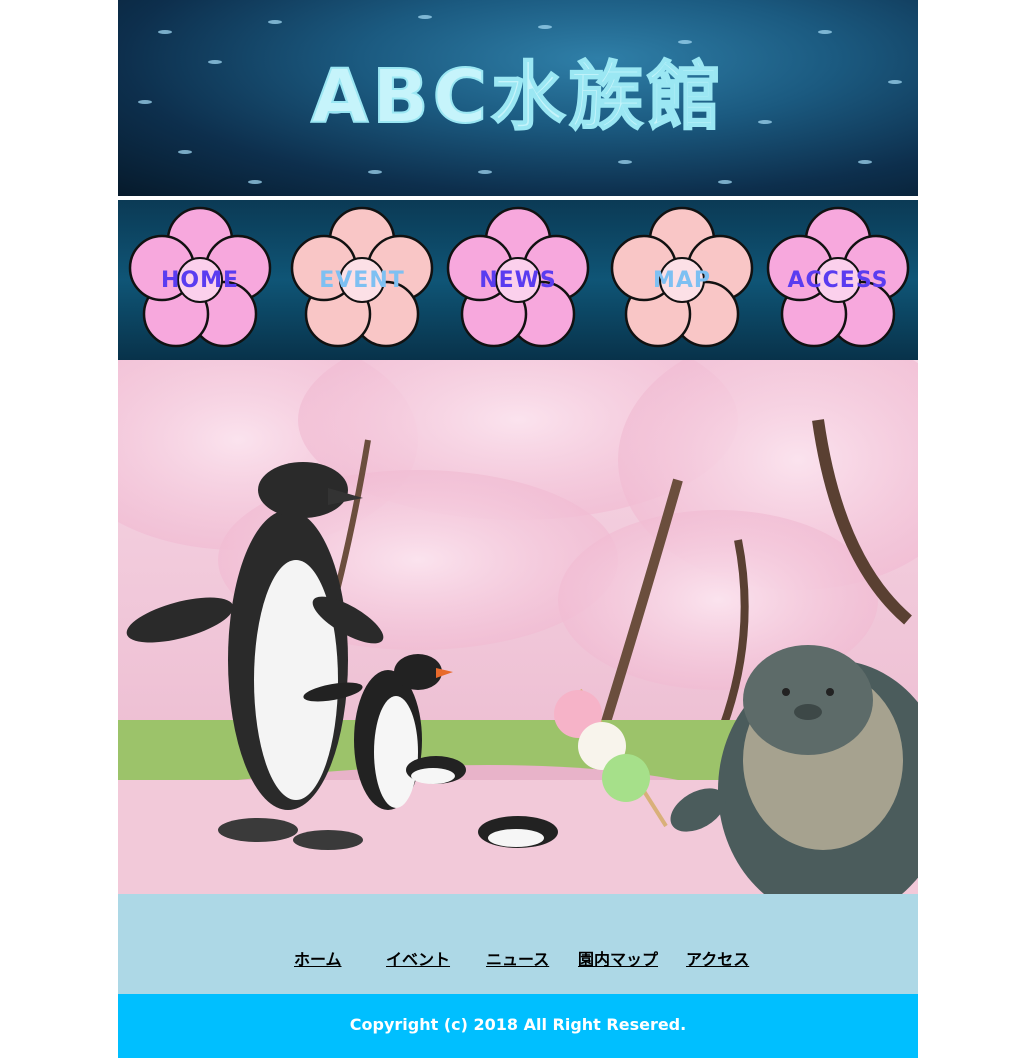 The image size is (1029, 1058). Describe the element at coordinates (318, 958) in the screenshot. I see `footer-link-home: ホーム` at that location.